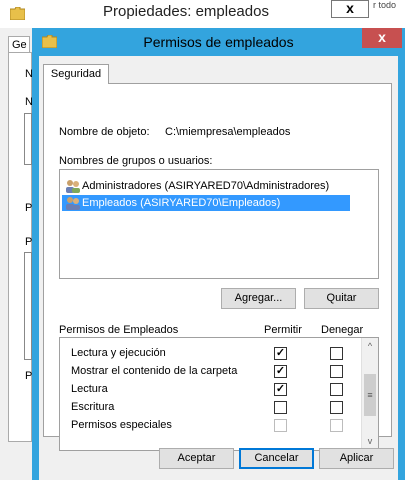  I want to click on dialog-title: Permisos de empleados, so click(218, 42).